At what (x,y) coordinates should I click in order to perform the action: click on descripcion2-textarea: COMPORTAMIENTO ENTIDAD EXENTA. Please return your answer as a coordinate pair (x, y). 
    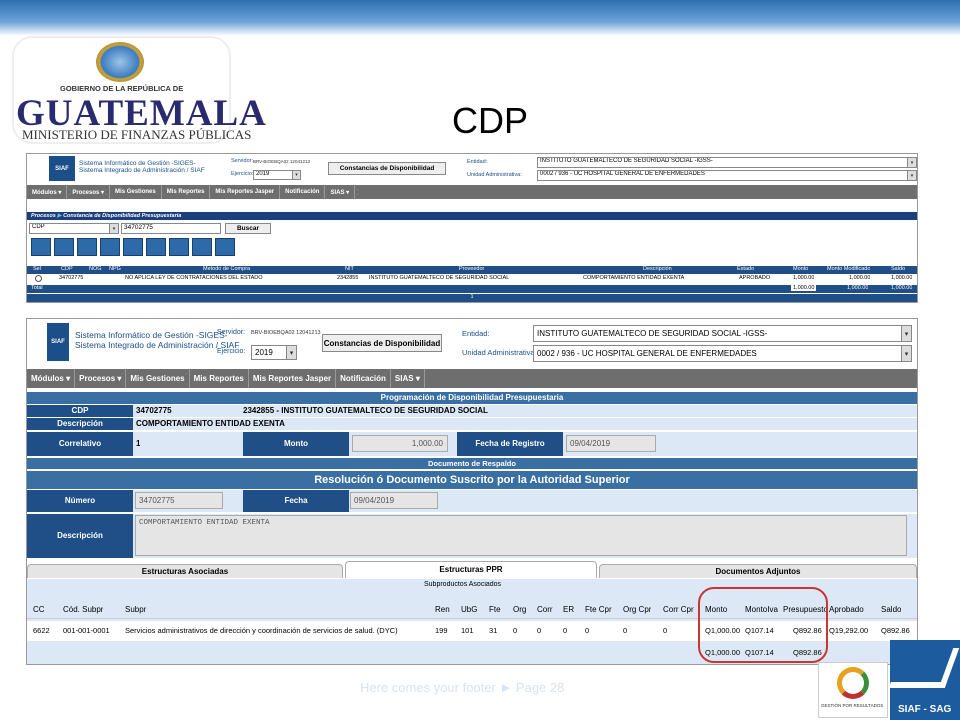
    Looking at the image, I should click on (521, 535).